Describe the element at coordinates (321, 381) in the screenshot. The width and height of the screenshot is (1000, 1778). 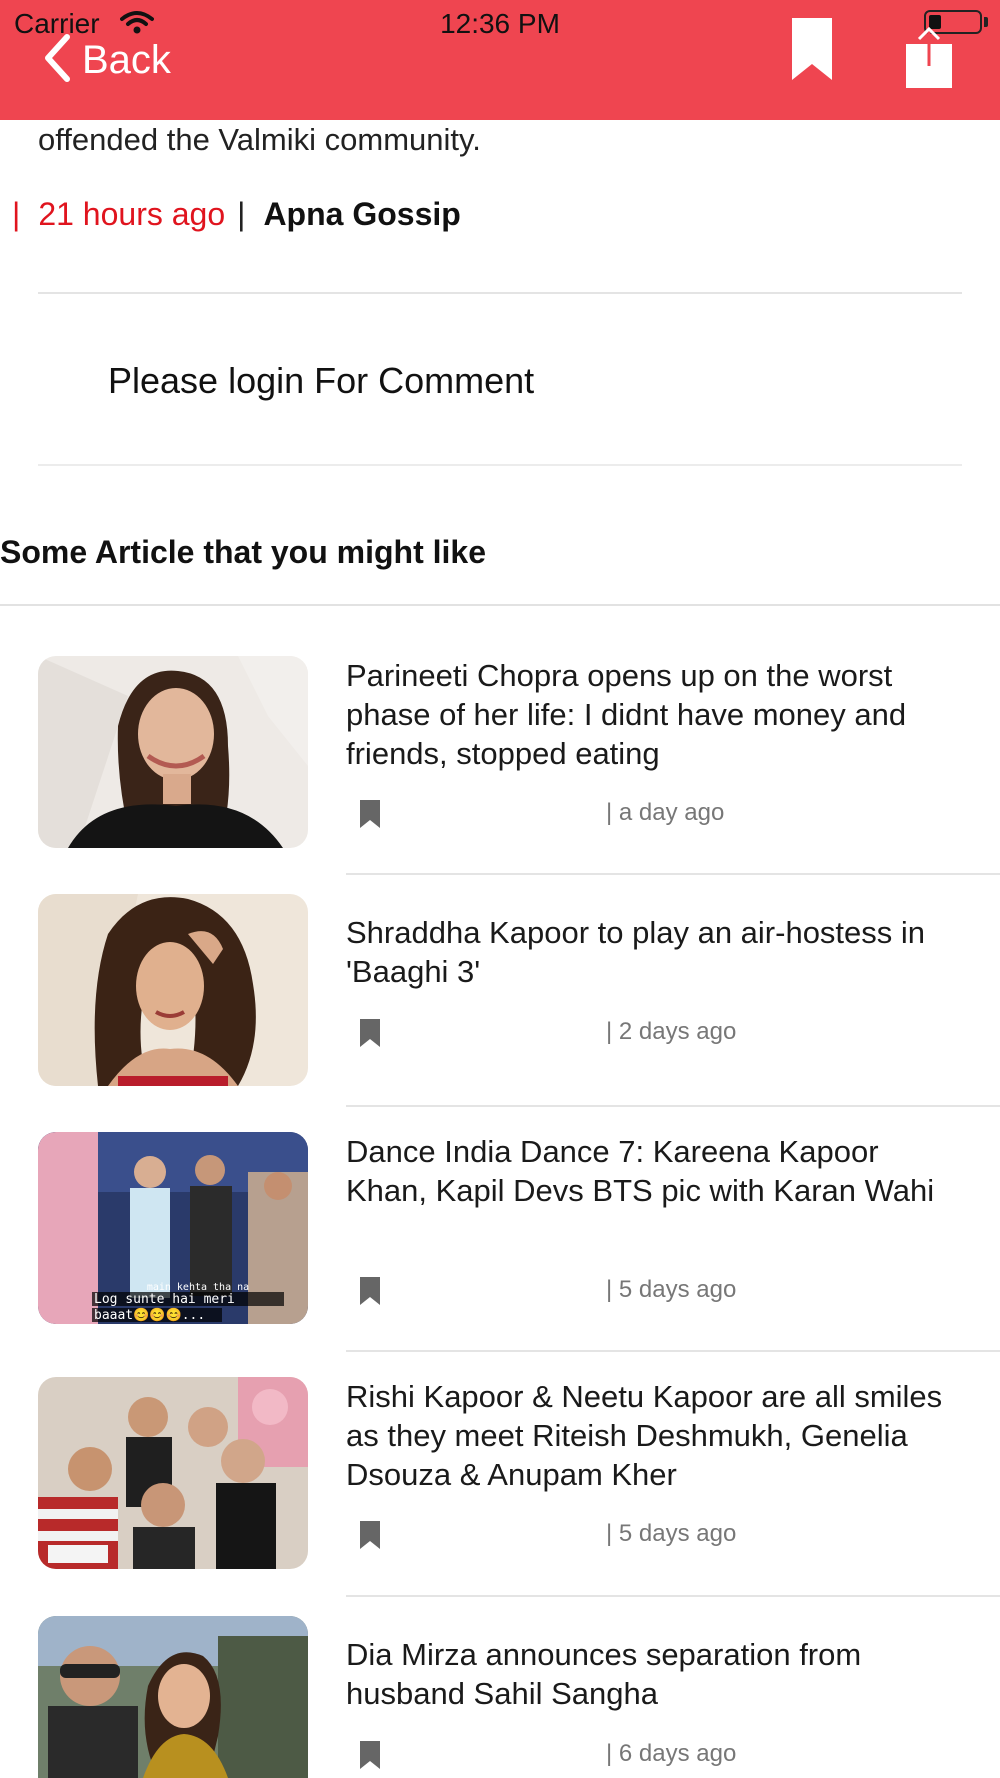
I see `login-for-comment: Please login For Comment` at that location.